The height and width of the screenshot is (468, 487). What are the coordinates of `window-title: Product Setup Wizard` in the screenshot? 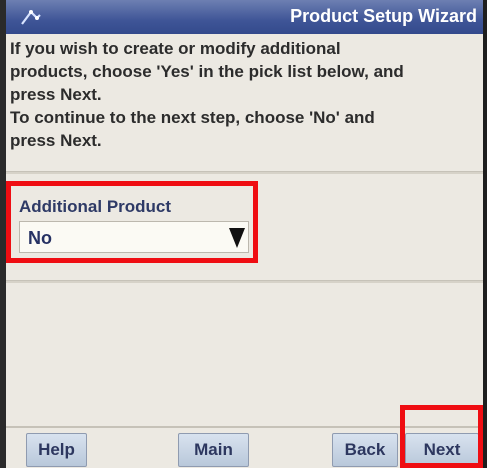 It's located at (383, 16).